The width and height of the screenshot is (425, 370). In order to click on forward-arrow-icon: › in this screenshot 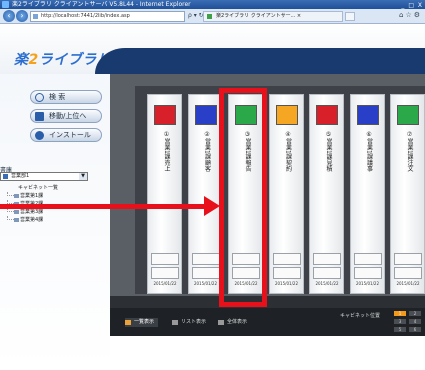, I will do `click(22, 16)`.